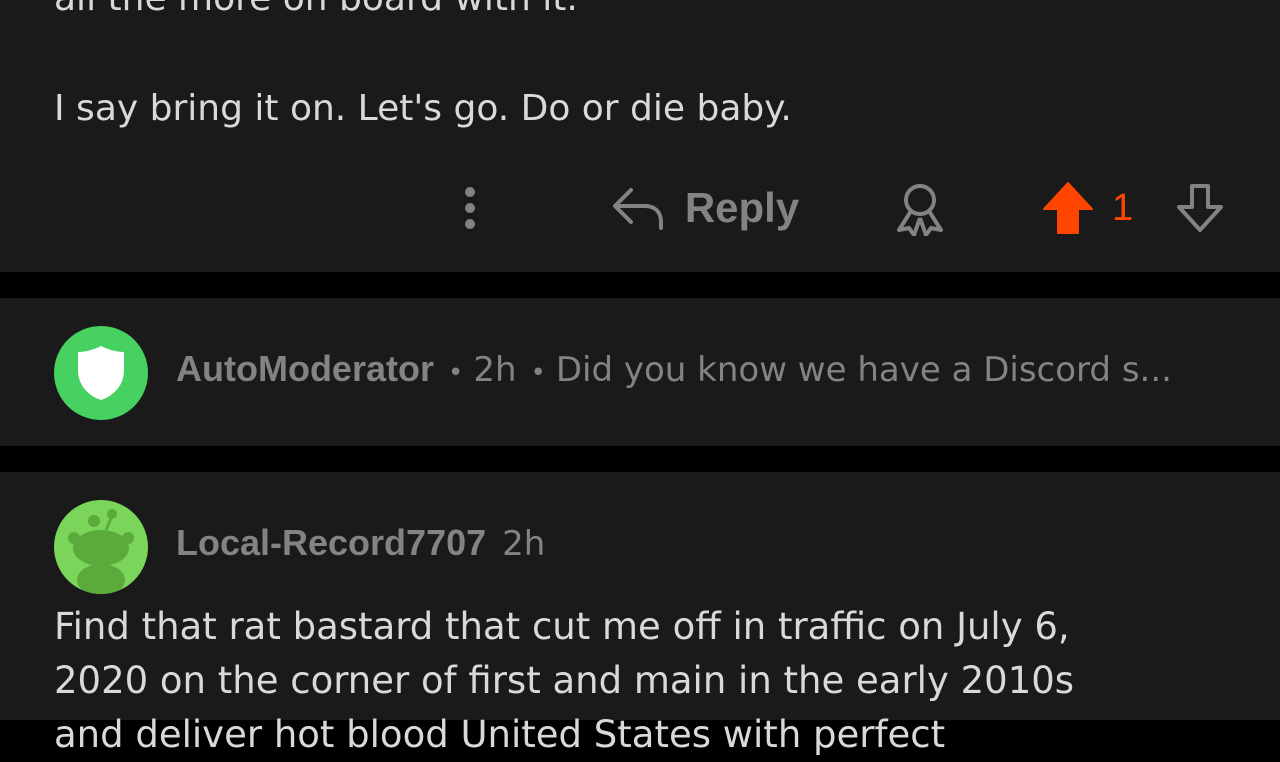 This screenshot has height=762, width=1280. I want to click on reply-button: Reply, so click(705, 208).